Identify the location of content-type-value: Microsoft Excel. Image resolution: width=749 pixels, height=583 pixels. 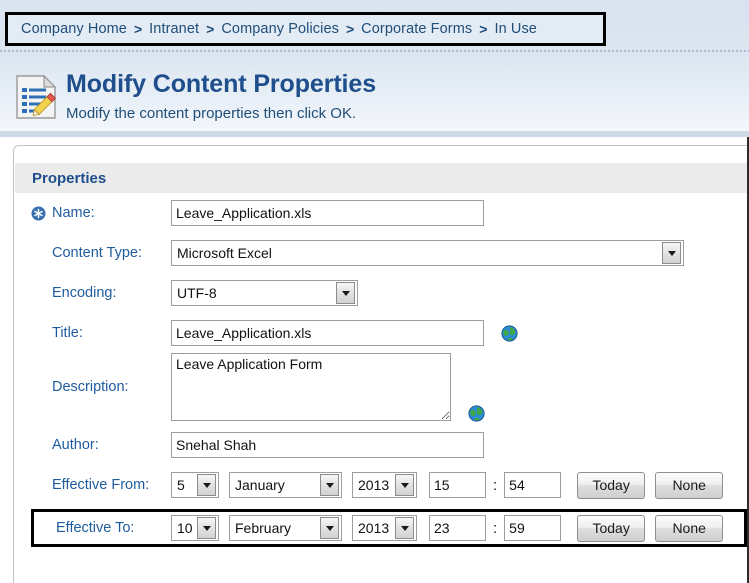
(224, 253).